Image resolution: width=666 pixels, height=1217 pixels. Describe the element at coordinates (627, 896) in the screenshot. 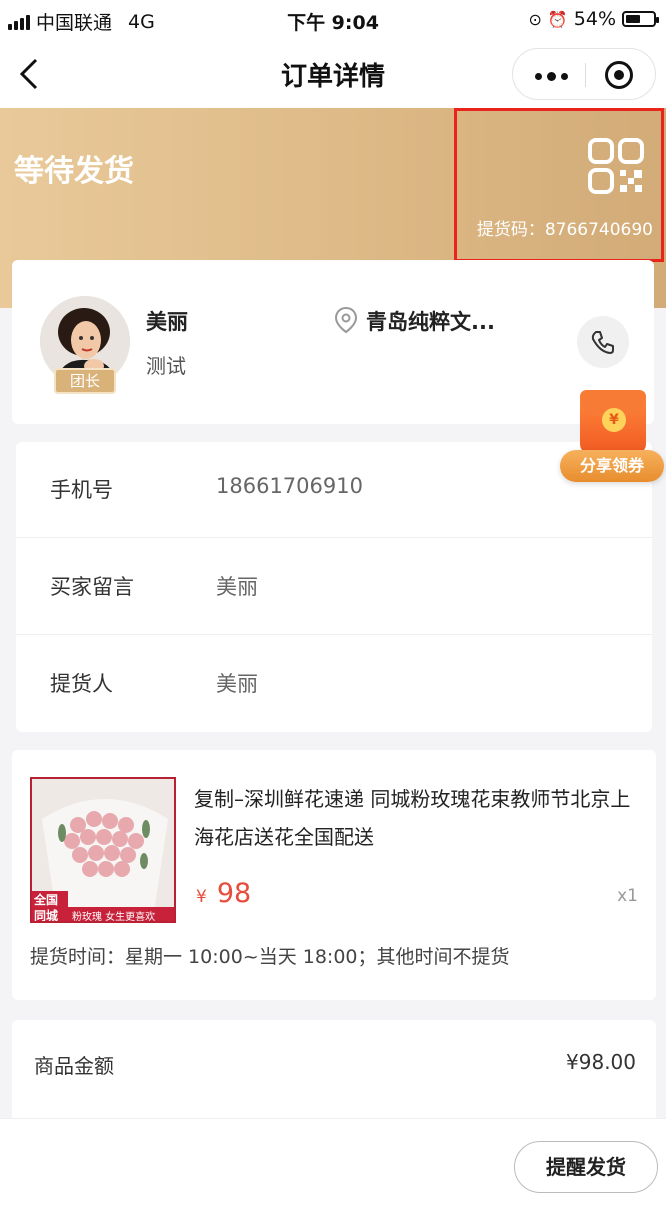

I see `product-quantity: x1` at that location.